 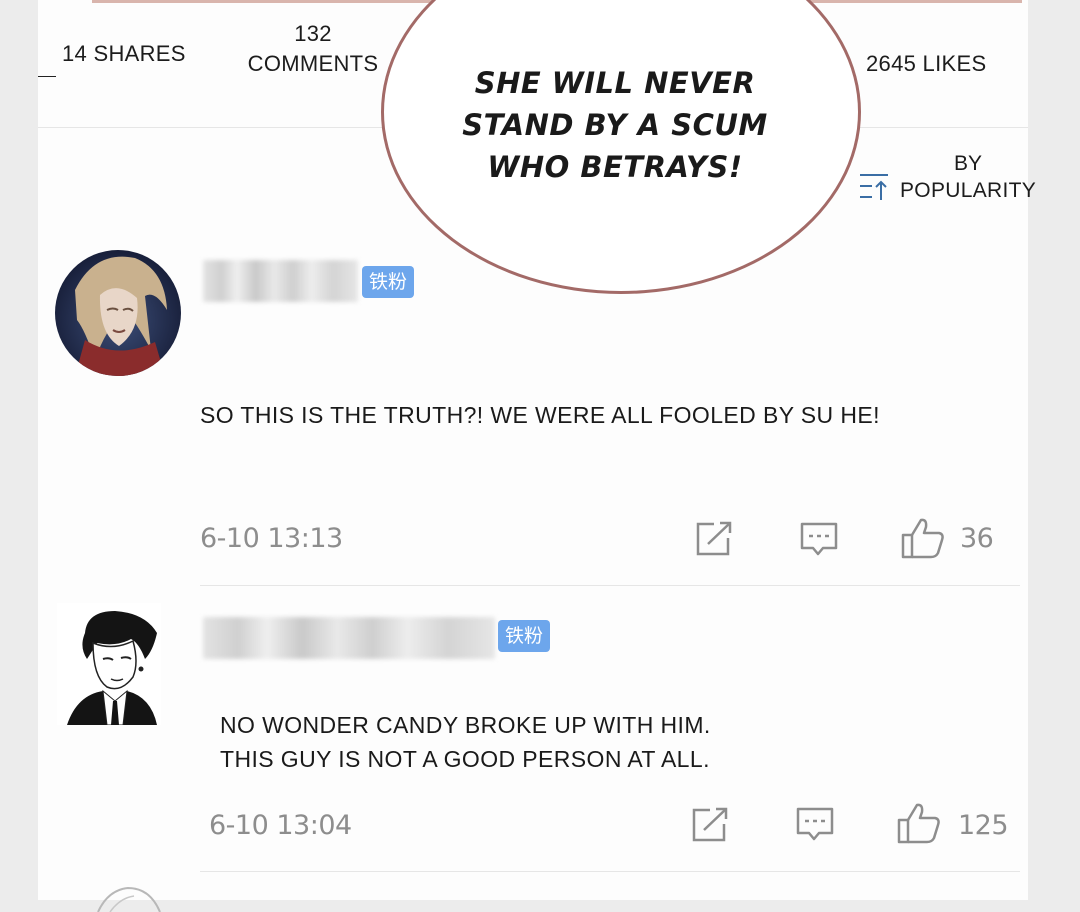 What do you see at coordinates (615, 83) in the screenshot?
I see `speech-line-1: SHE WILL NEVER` at bounding box center [615, 83].